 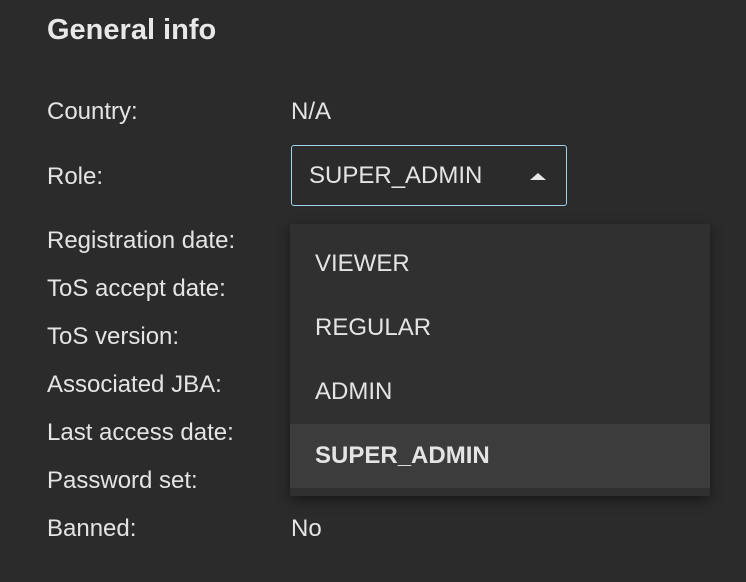 What do you see at coordinates (134, 384) in the screenshot?
I see `associated-jba-label: Associated JBA:` at bounding box center [134, 384].